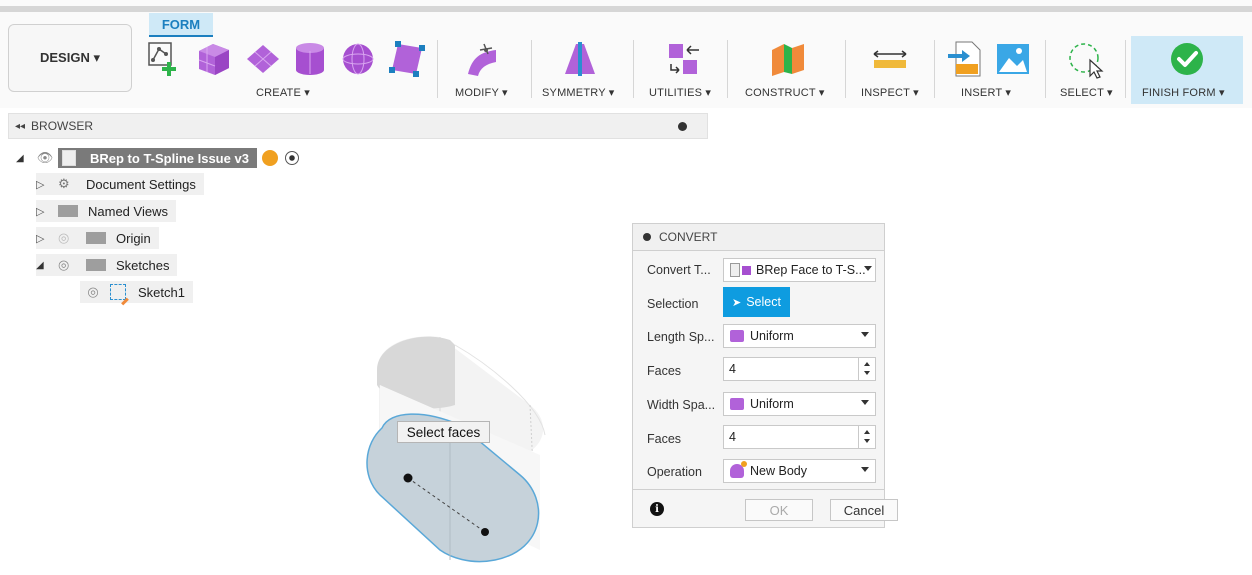 This screenshot has width=1252, height=575. What do you see at coordinates (358, 59) in the screenshot?
I see `sphere-icon` at bounding box center [358, 59].